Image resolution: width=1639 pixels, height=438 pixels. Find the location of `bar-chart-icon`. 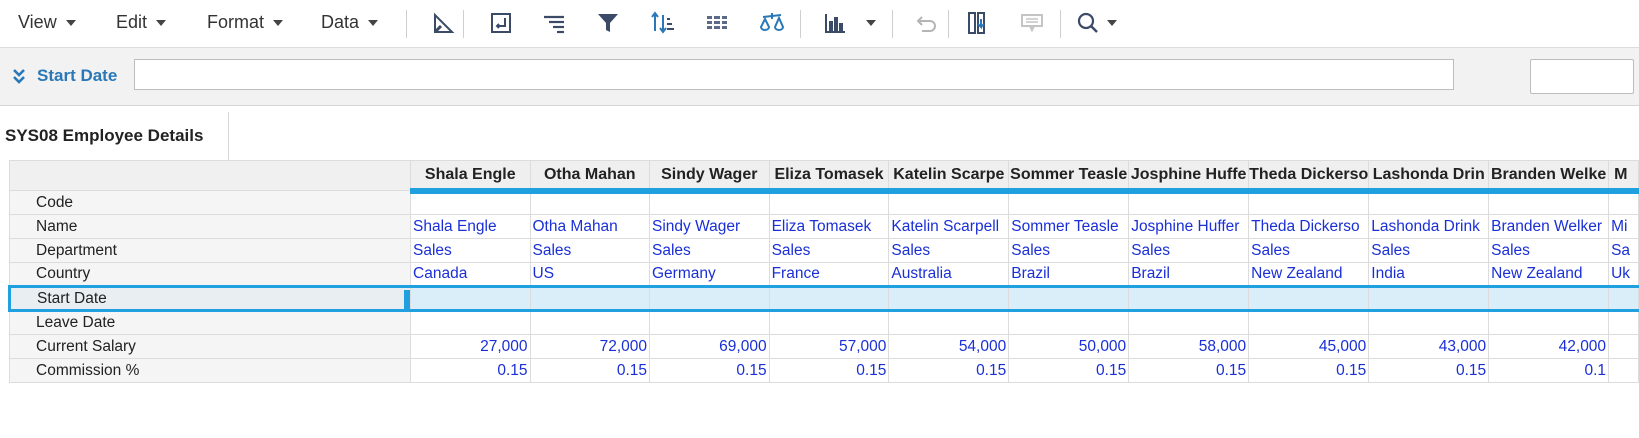

bar-chart-icon is located at coordinates (835, 23).